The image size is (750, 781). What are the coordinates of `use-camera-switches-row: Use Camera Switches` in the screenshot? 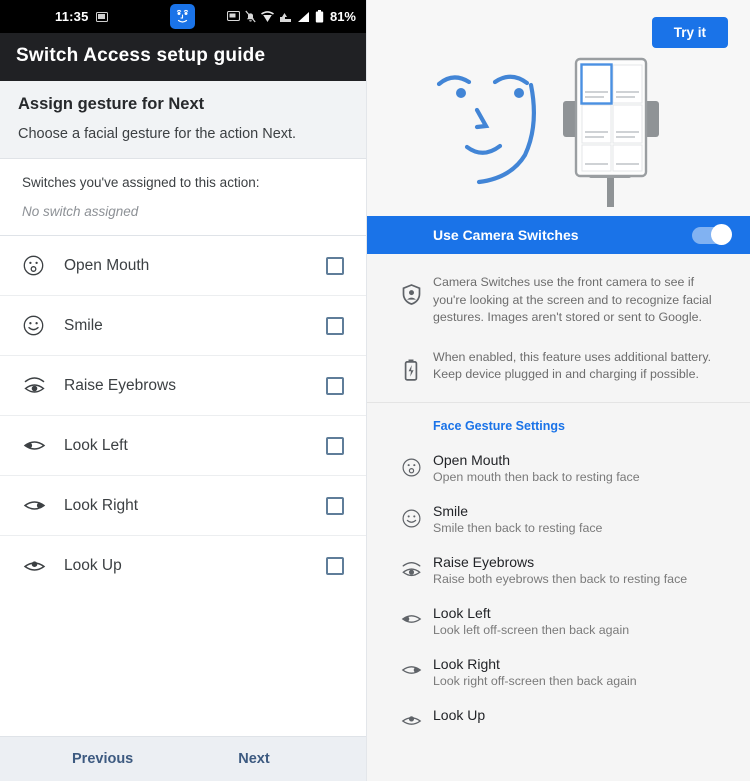 It's located at (558, 235).